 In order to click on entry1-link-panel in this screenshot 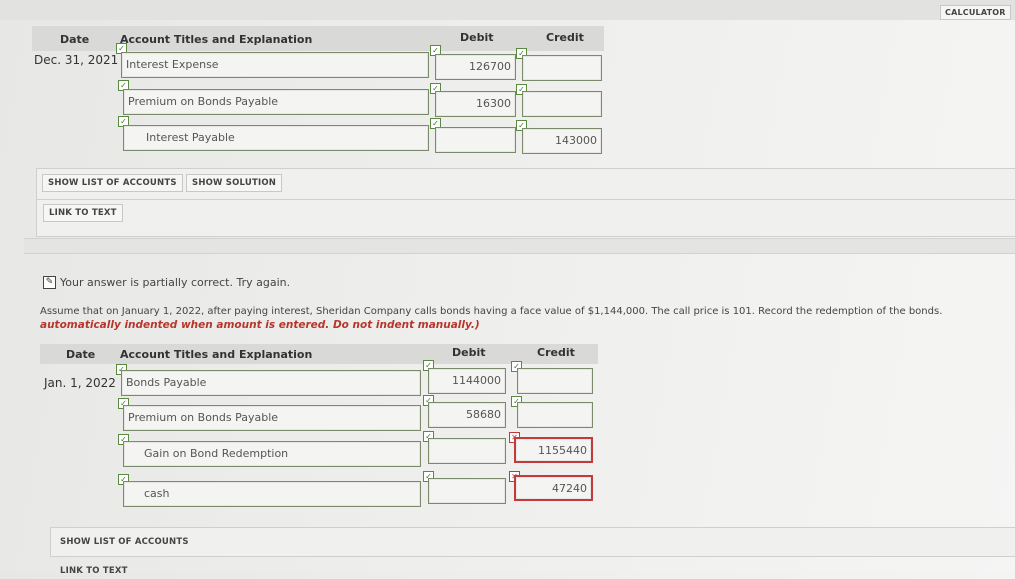, I will do `click(525, 218)`.